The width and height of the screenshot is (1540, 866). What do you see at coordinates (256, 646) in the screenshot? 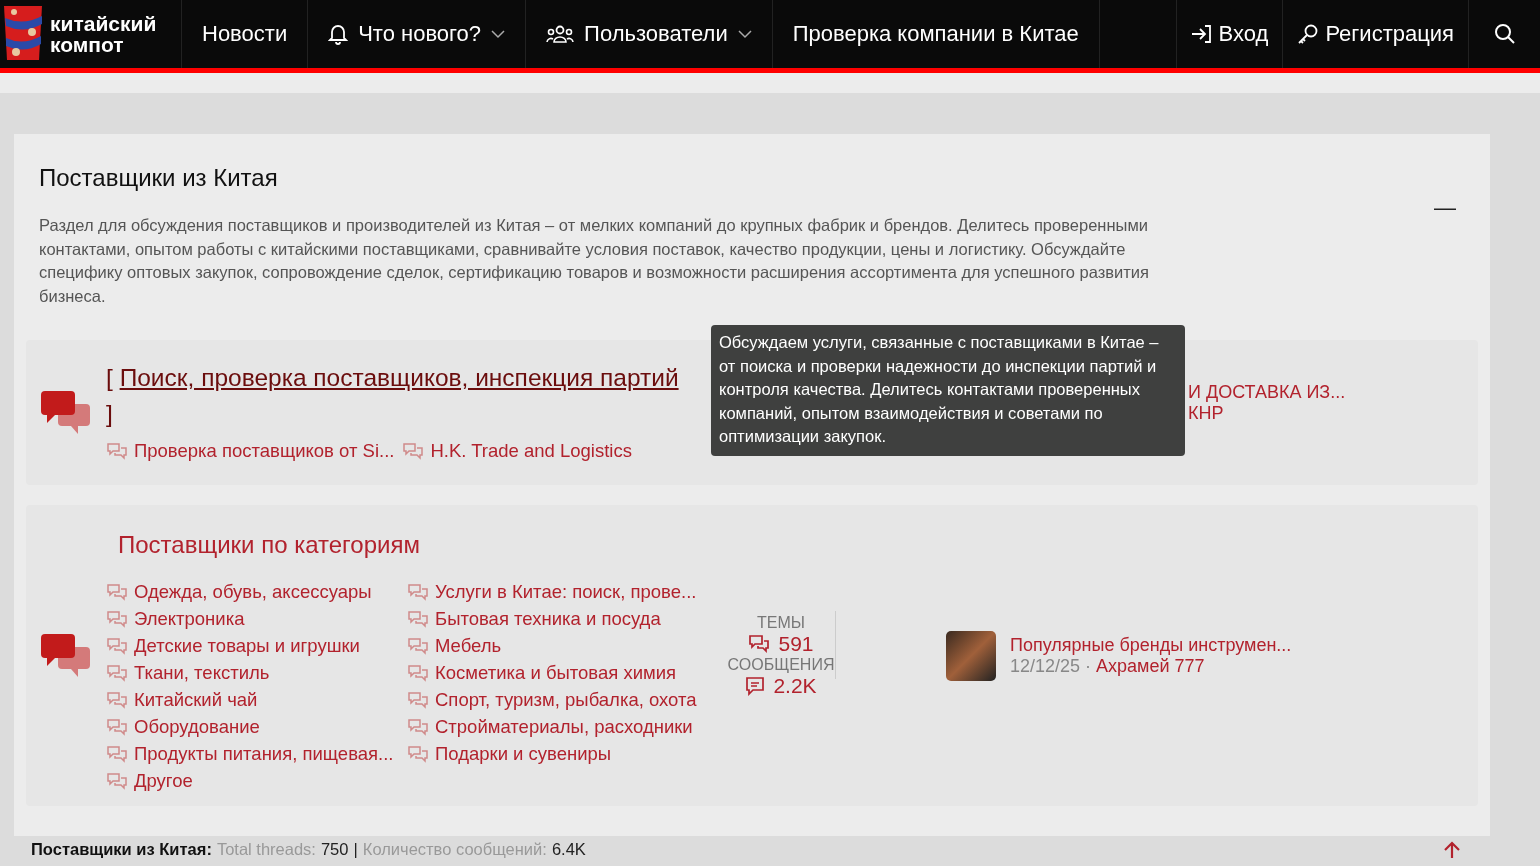
I see `subforum-link: Детские товары и игрушки` at bounding box center [256, 646].